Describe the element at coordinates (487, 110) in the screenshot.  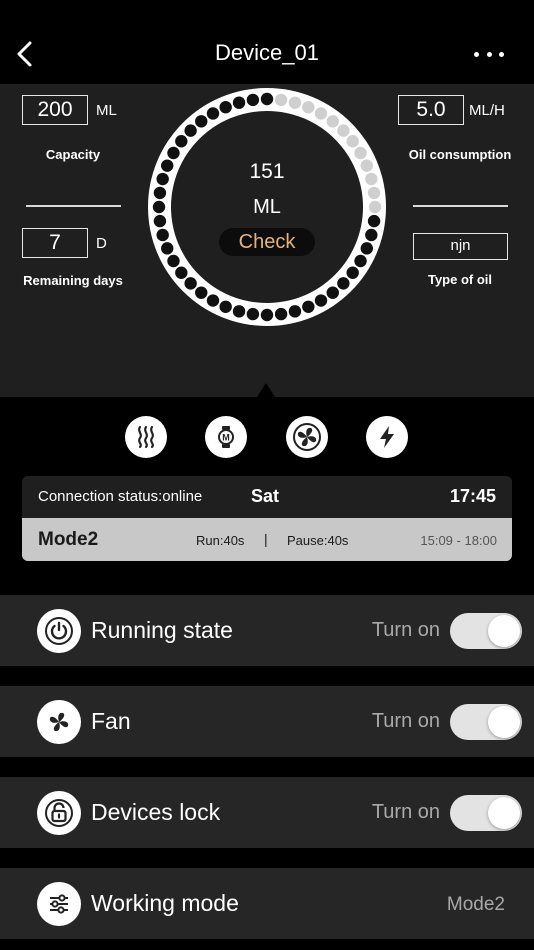
I see `consumption-unit: ML/H` at that location.